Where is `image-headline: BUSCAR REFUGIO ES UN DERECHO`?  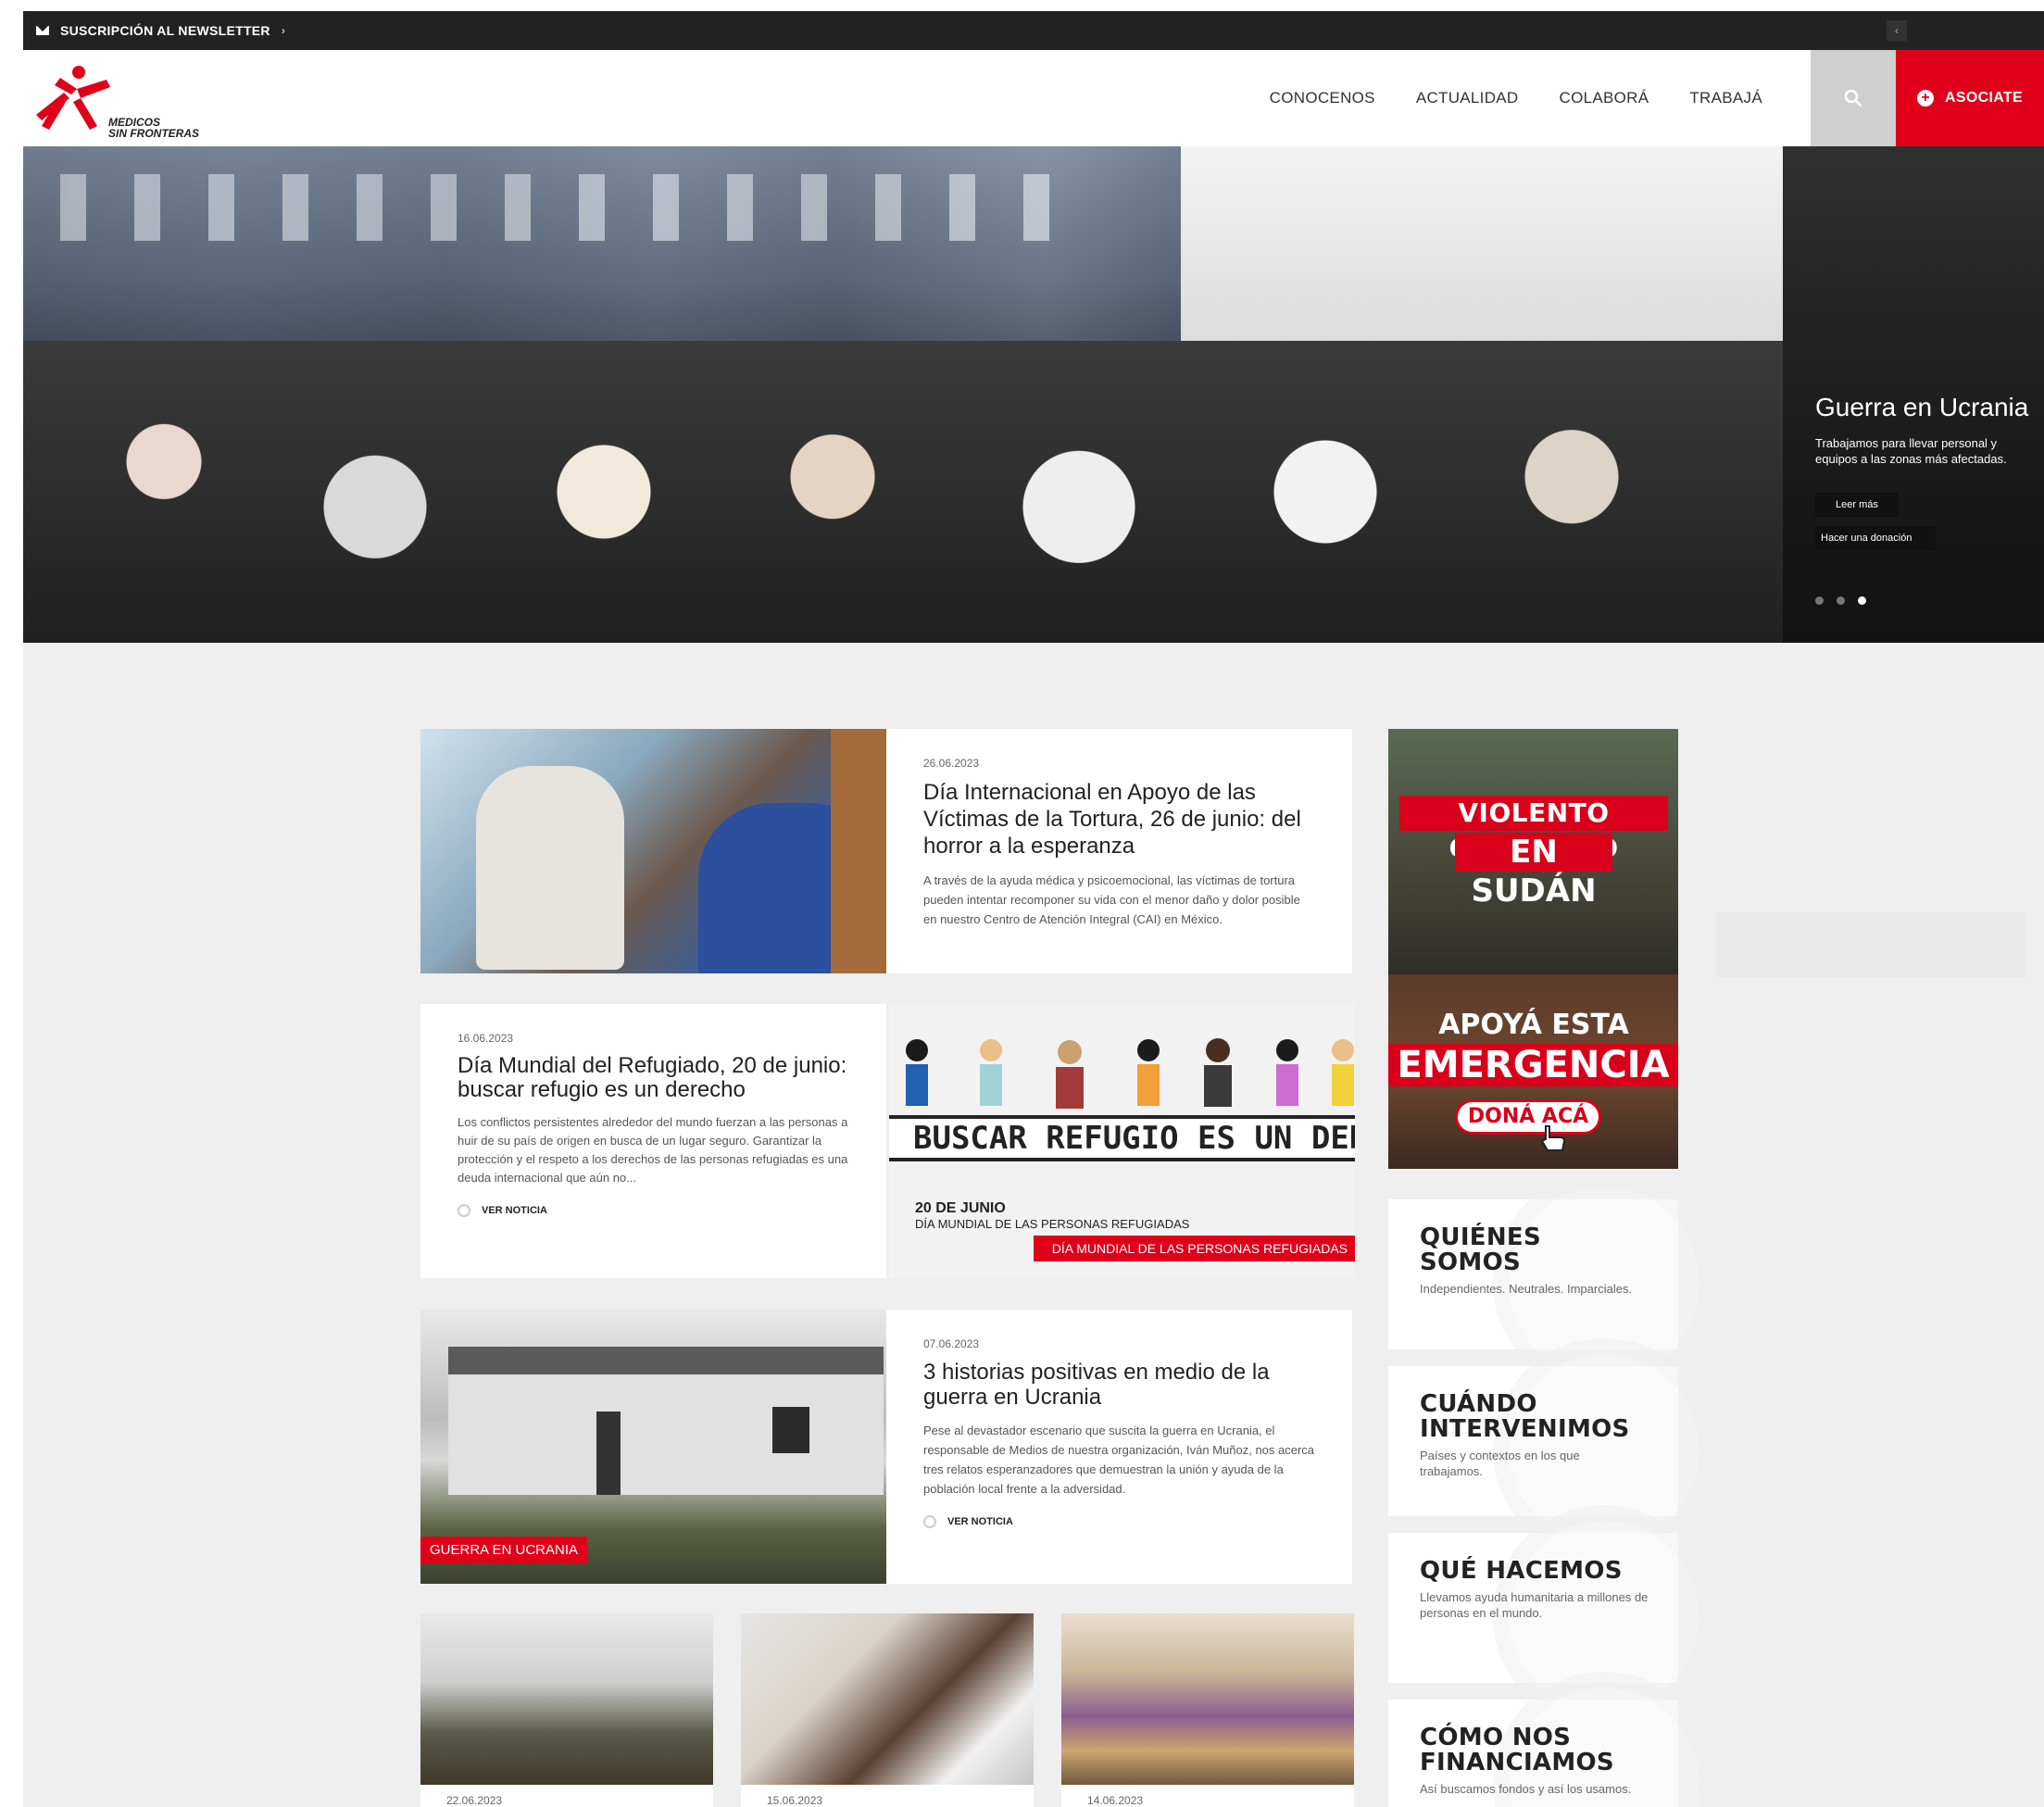
image-headline: BUSCAR REFUGIO ES UN DERECHO is located at coordinates (1122, 1138).